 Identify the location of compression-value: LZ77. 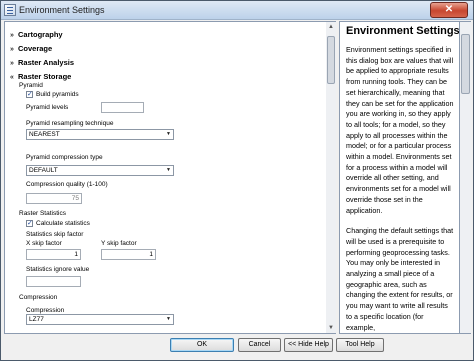
(36, 319).